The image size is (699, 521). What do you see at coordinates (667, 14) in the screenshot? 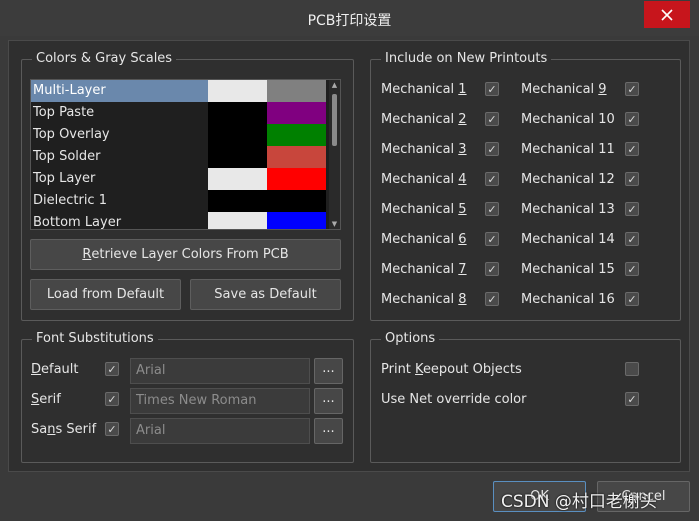
I see `close-button` at bounding box center [667, 14].